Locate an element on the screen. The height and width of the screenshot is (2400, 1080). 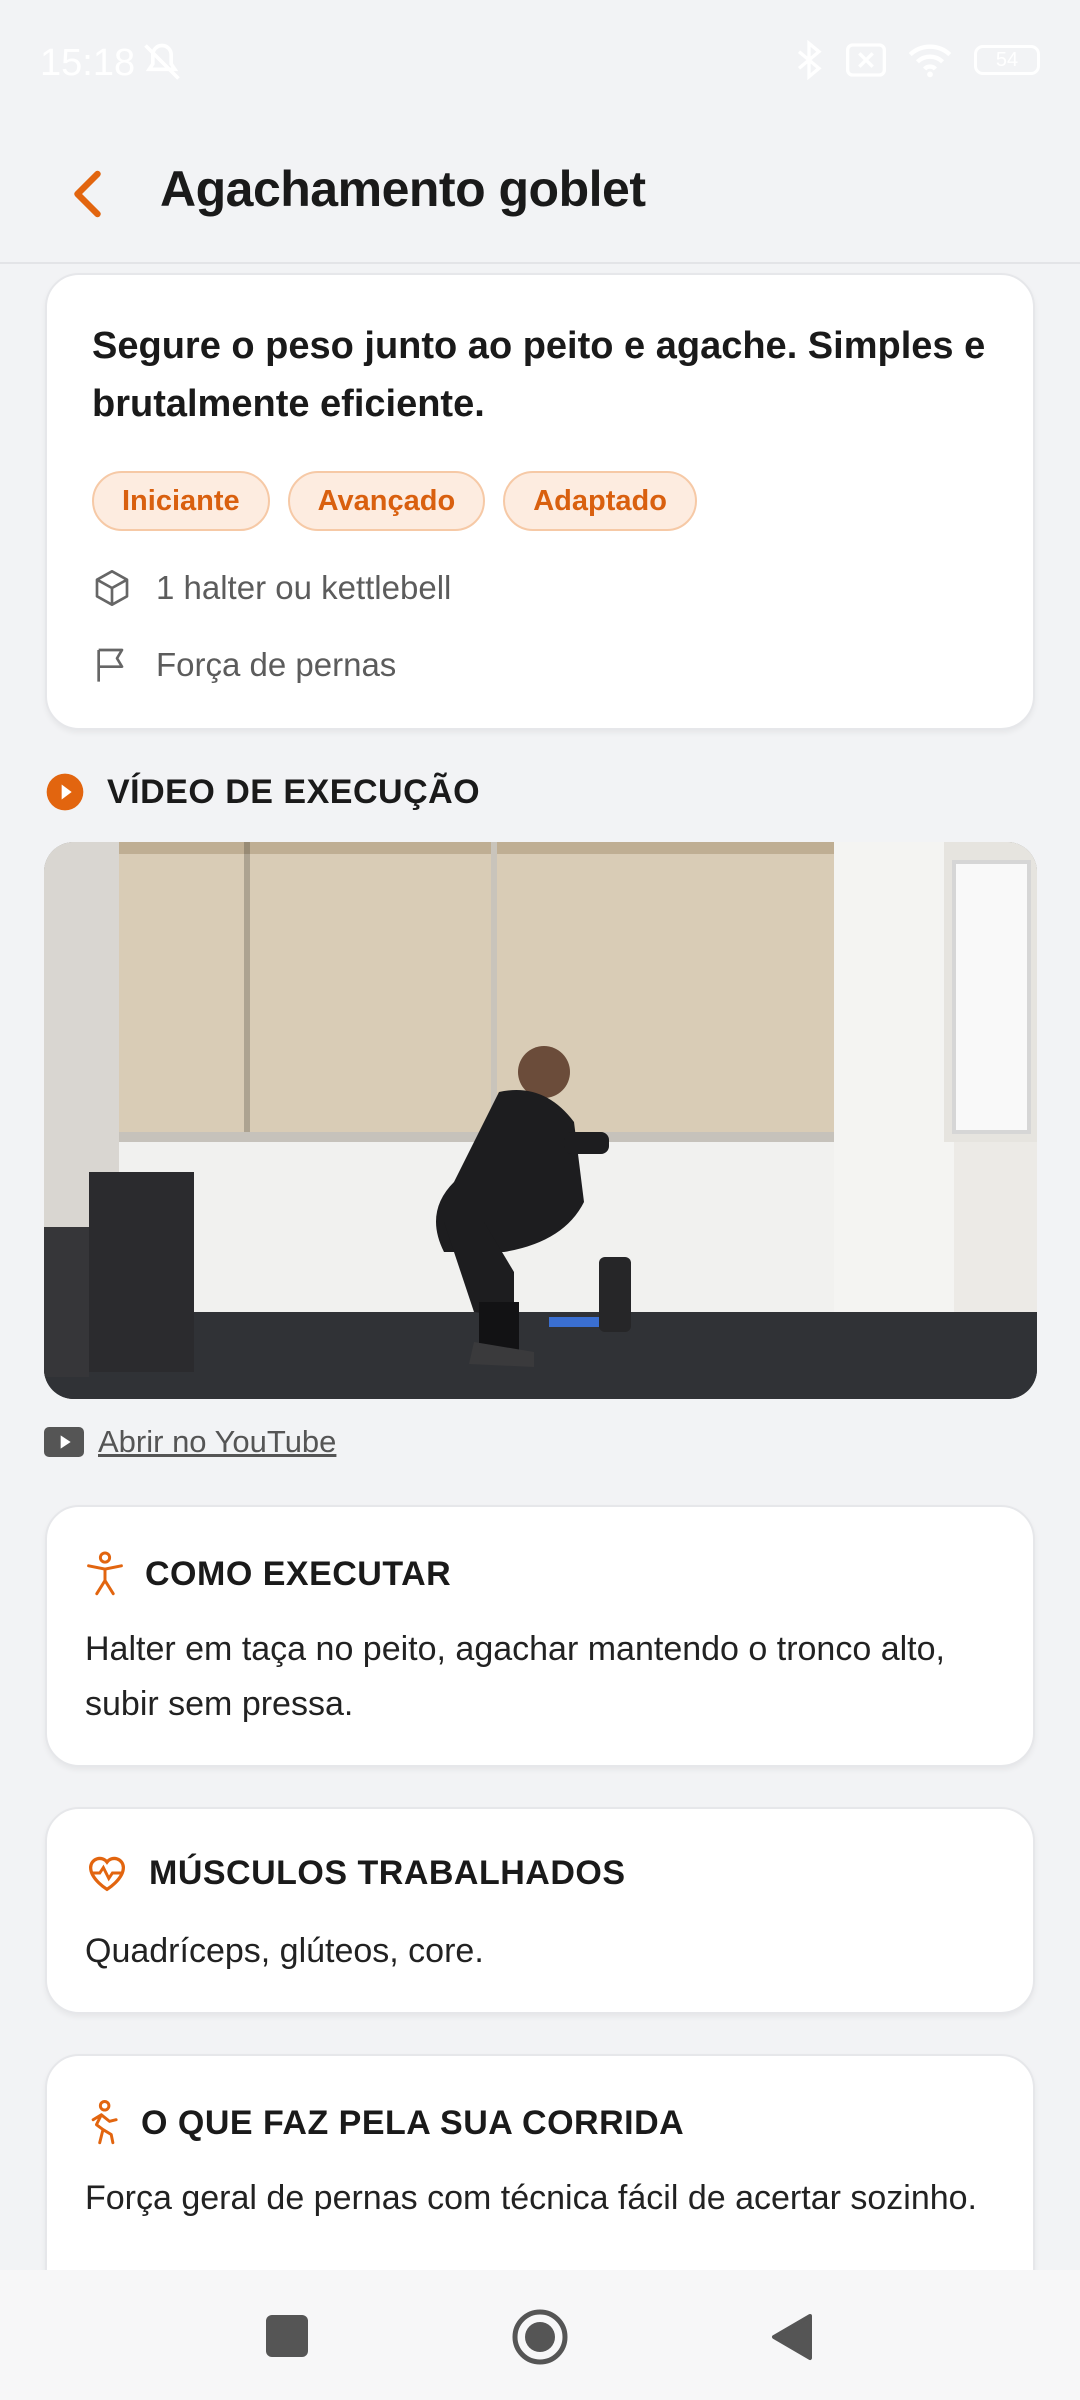
mute-icon is located at coordinates (162, 66).